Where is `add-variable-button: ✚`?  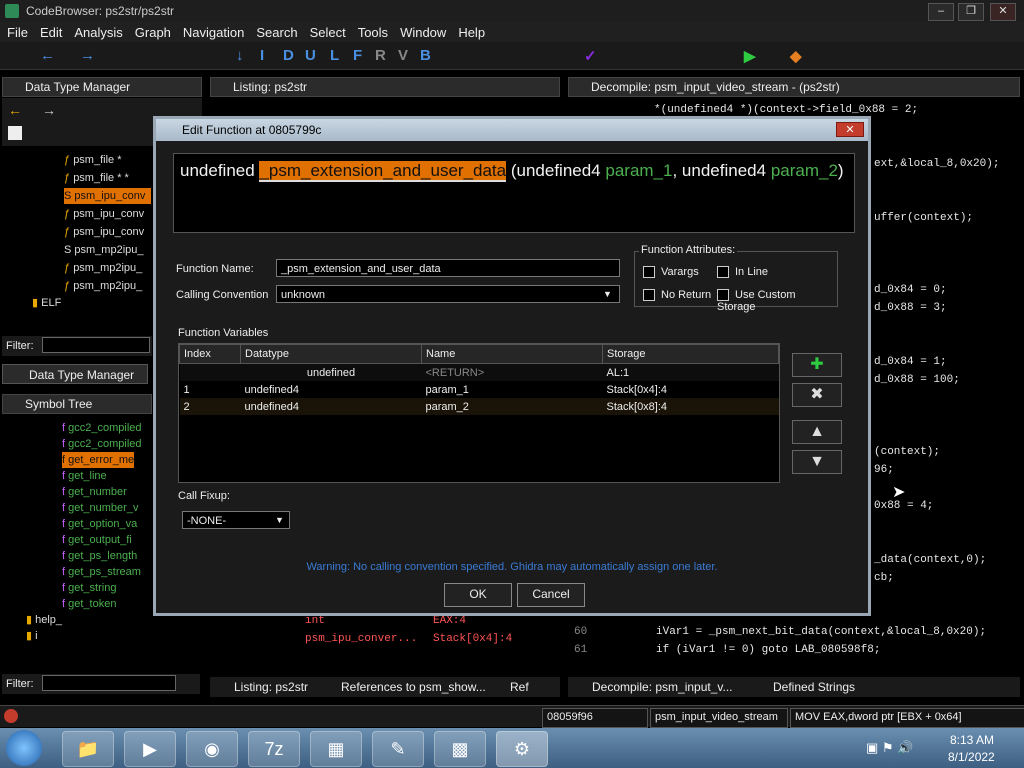
add-variable-button: ✚ is located at coordinates (817, 365).